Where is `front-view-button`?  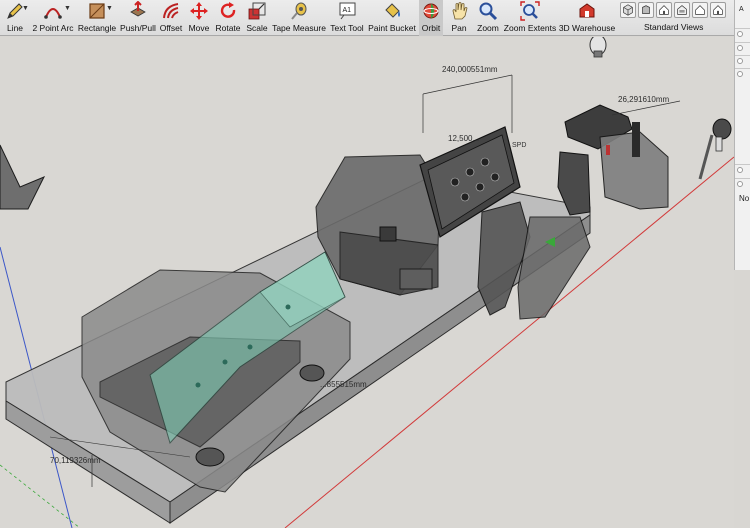 front-view-button is located at coordinates (664, 10).